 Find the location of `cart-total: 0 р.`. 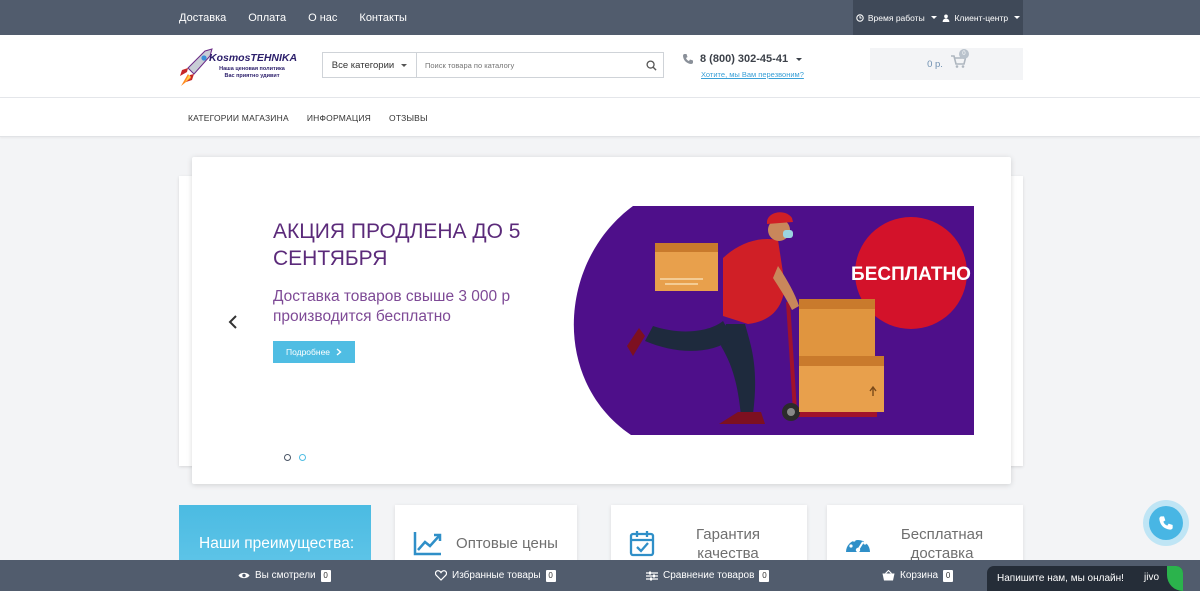

cart-total: 0 р. is located at coordinates (935, 64).